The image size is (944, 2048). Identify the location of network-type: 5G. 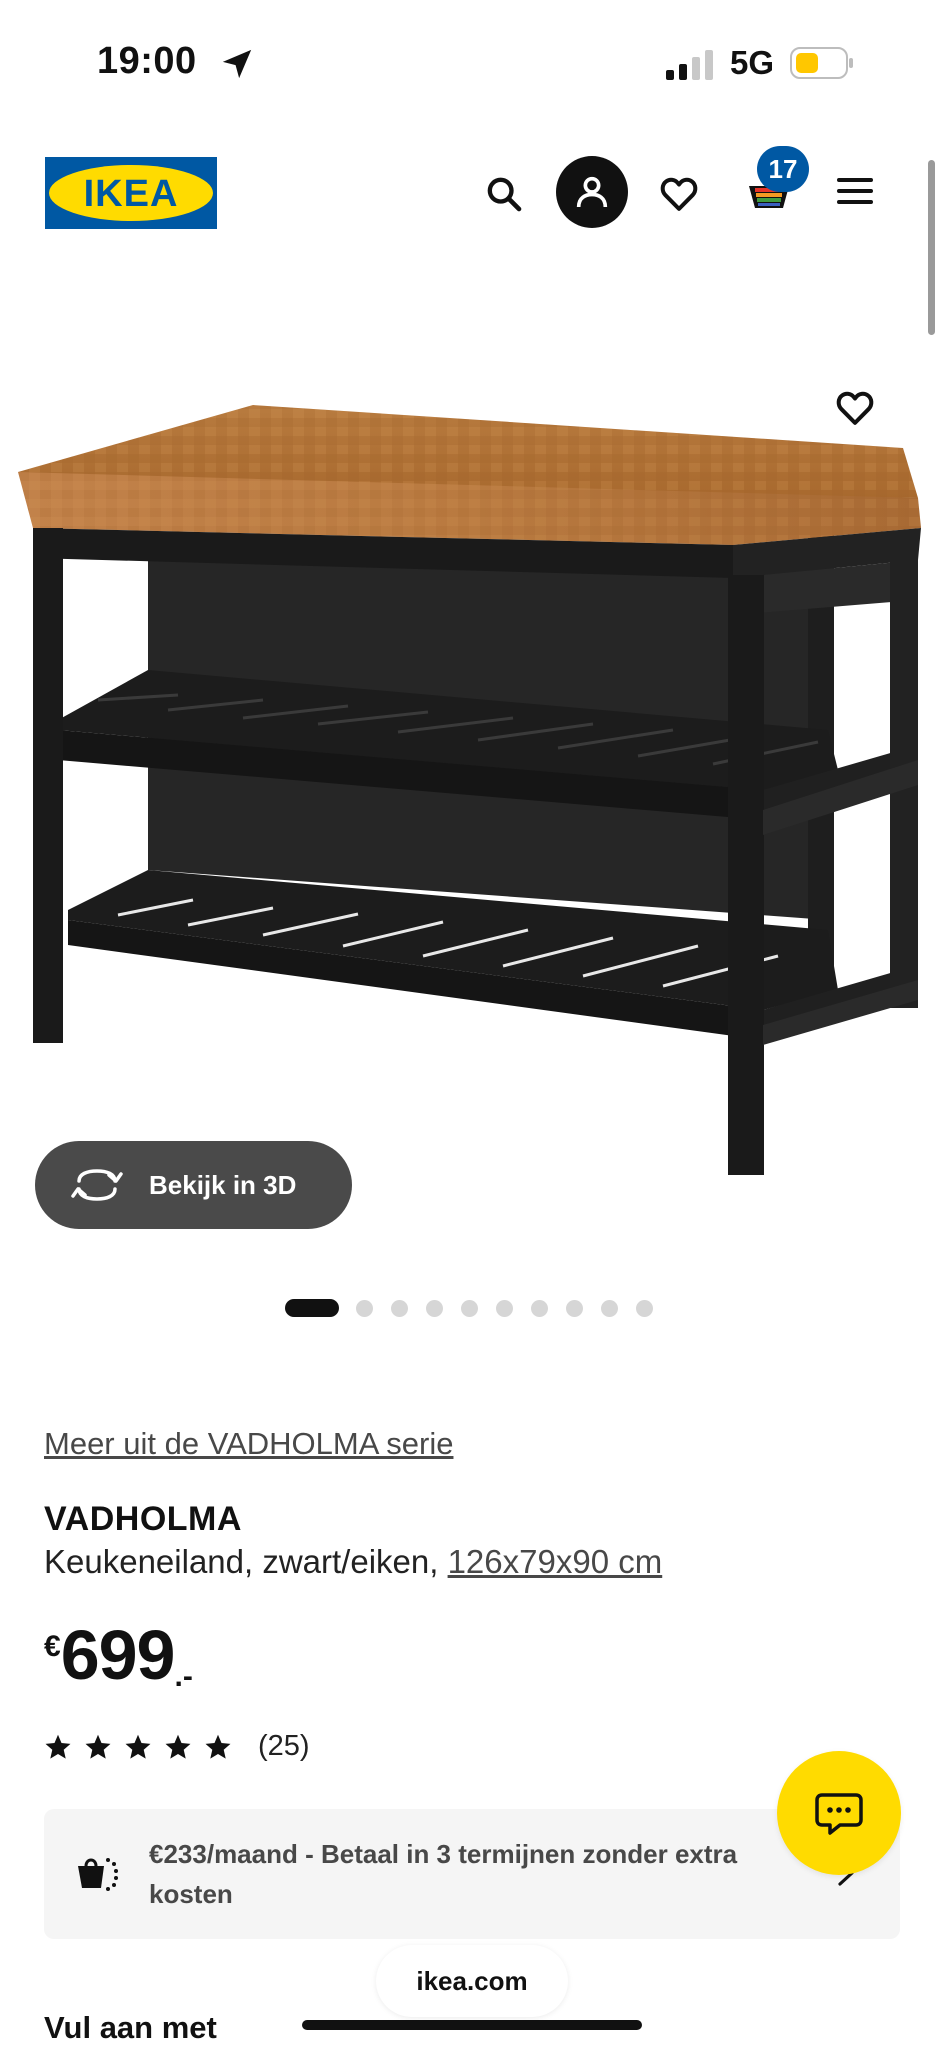
(752, 62).